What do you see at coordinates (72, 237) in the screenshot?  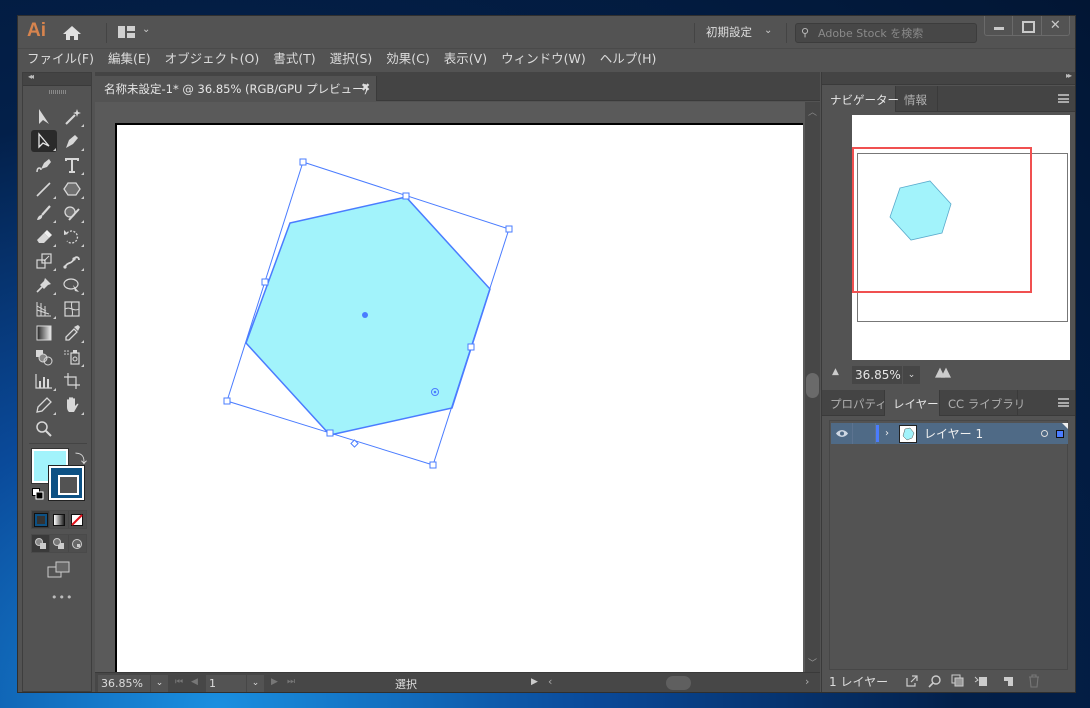 I see `rotate-tool` at bounding box center [72, 237].